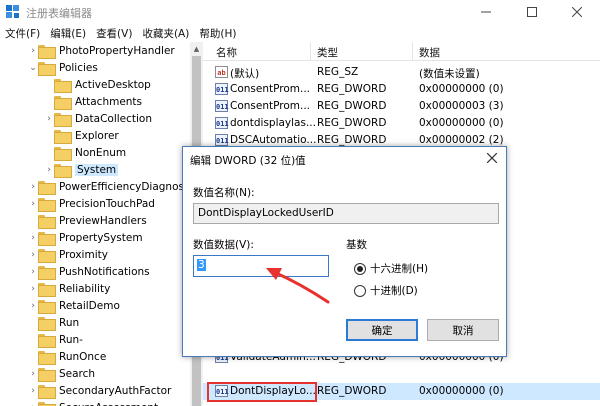  I want to click on radio-dec-button, so click(360, 290).